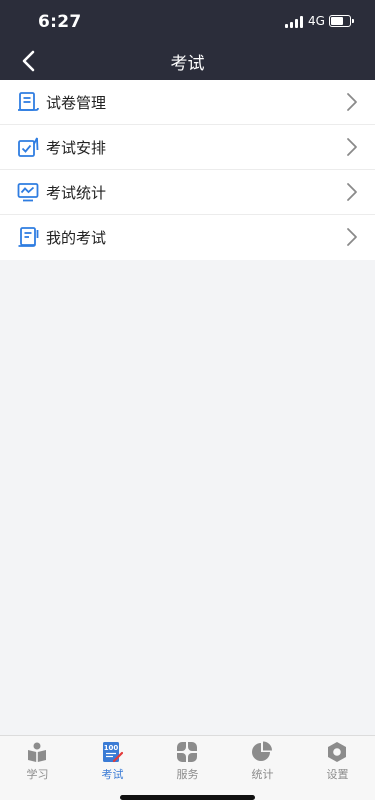 The width and height of the screenshot is (375, 800). I want to click on tab-label: 服务, so click(187, 774).